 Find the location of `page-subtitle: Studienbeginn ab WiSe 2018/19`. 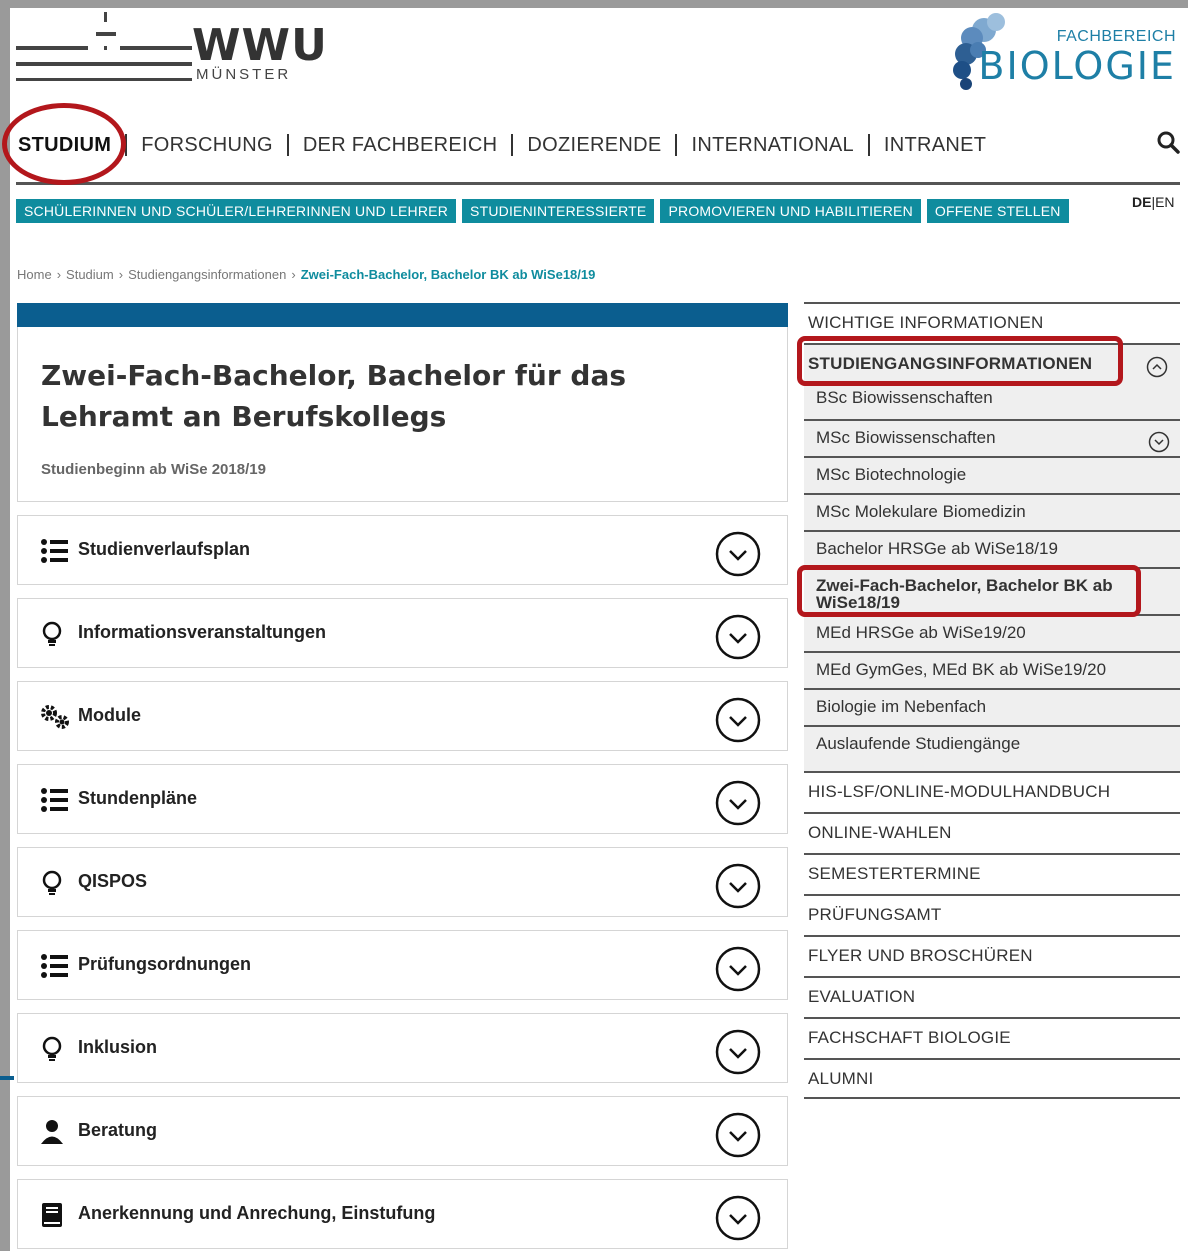

page-subtitle: Studienbeginn ab WiSe 2018/19 is located at coordinates (153, 469).